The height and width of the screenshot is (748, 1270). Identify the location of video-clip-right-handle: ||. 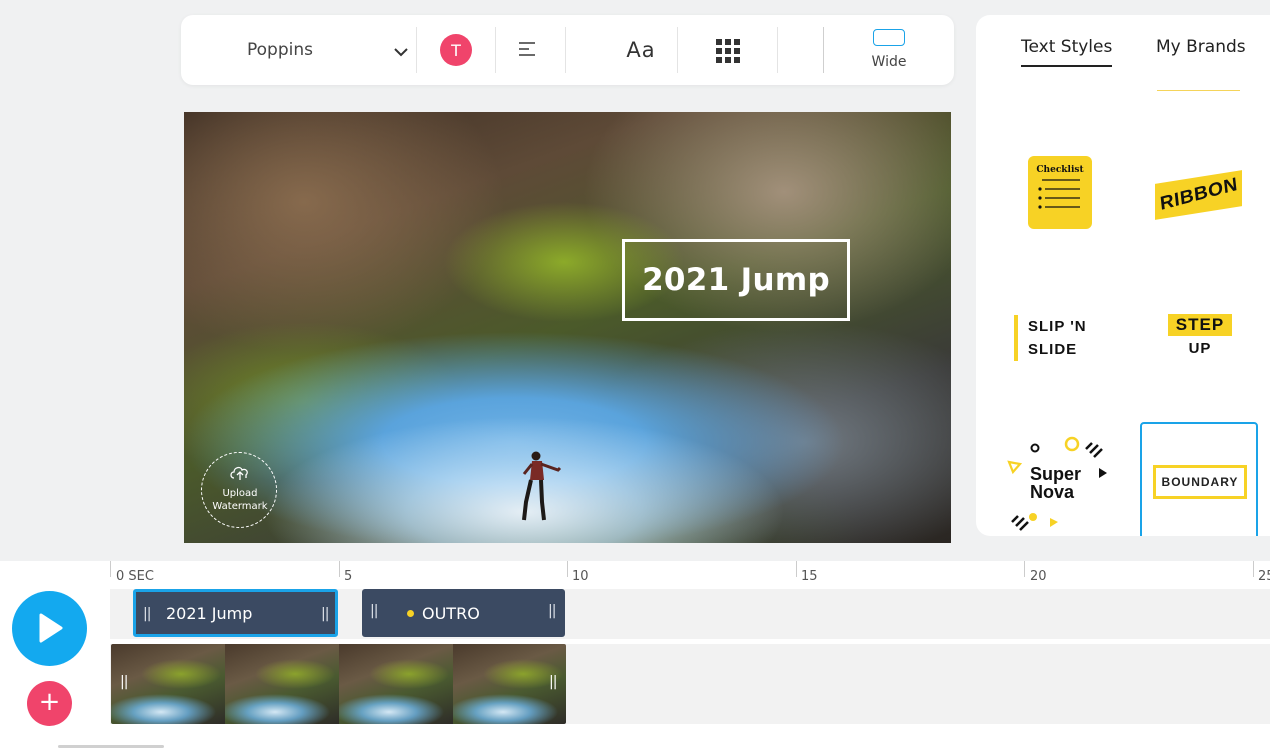
(553, 682).